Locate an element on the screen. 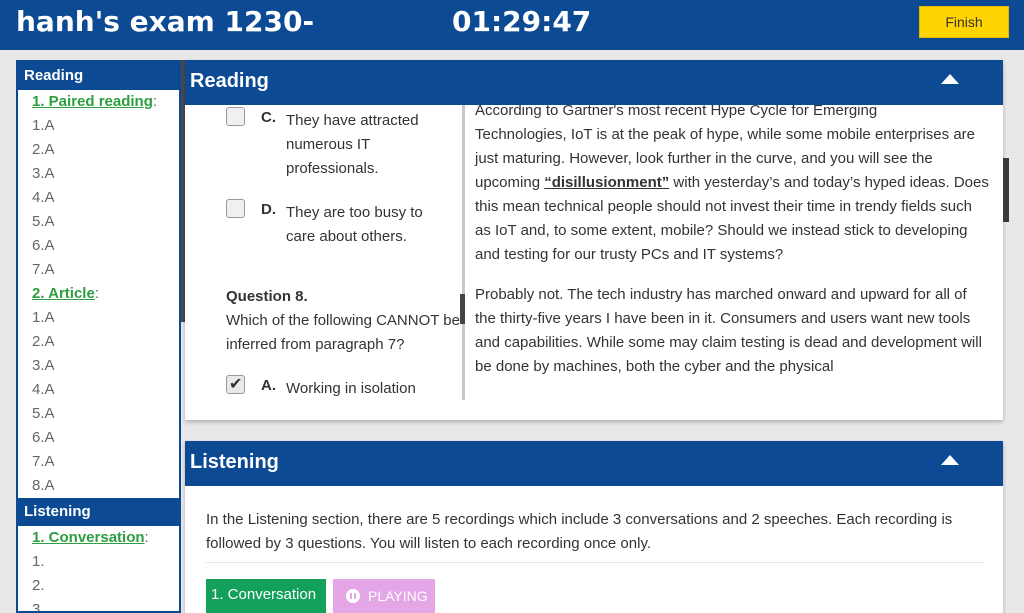 The width and height of the screenshot is (1024, 613). sidebar-question-link: 1. is located at coordinates (98, 562).